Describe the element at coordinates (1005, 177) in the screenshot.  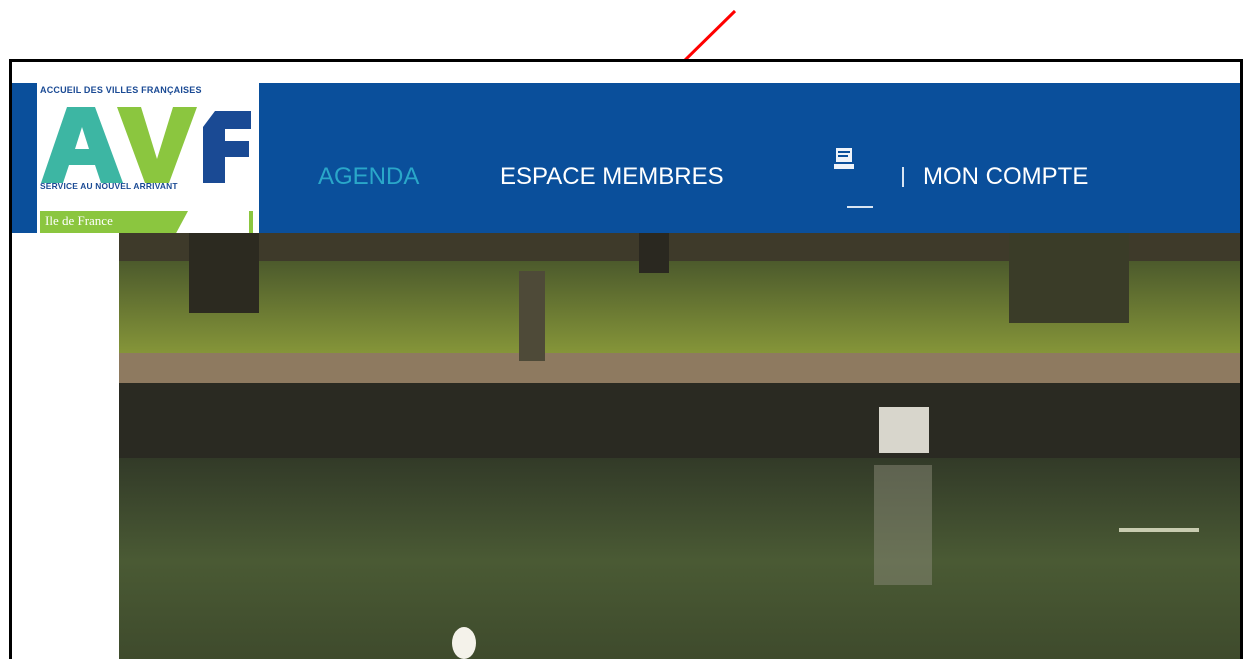
I see `nav-mon-compte: MON COMPTE` at that location.